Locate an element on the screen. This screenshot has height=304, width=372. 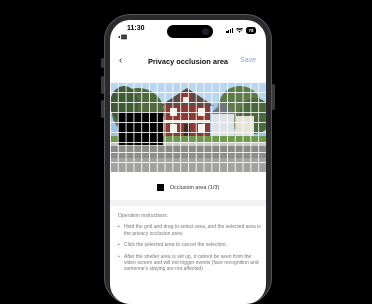
wifi-icon is located at coordinates (239, 30).